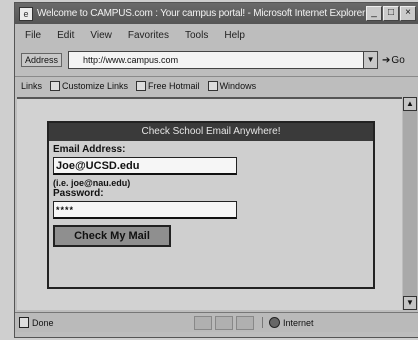  Describe the element at coordinates (274, 322) in the screenshot. I see `globe-icon` at that location.